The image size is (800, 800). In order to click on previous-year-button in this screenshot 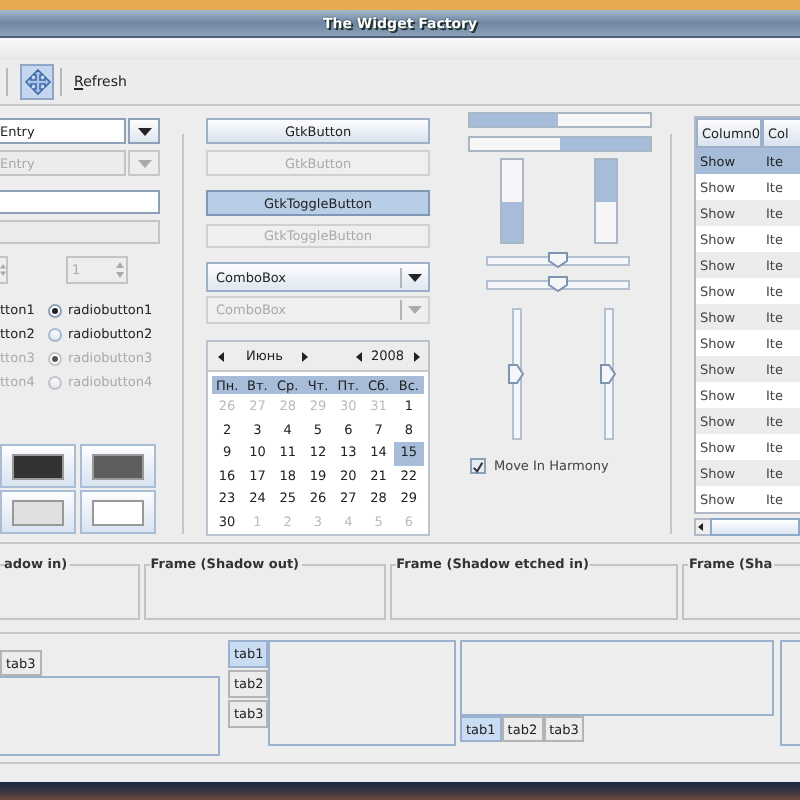, I will do `click(358, 356)`.